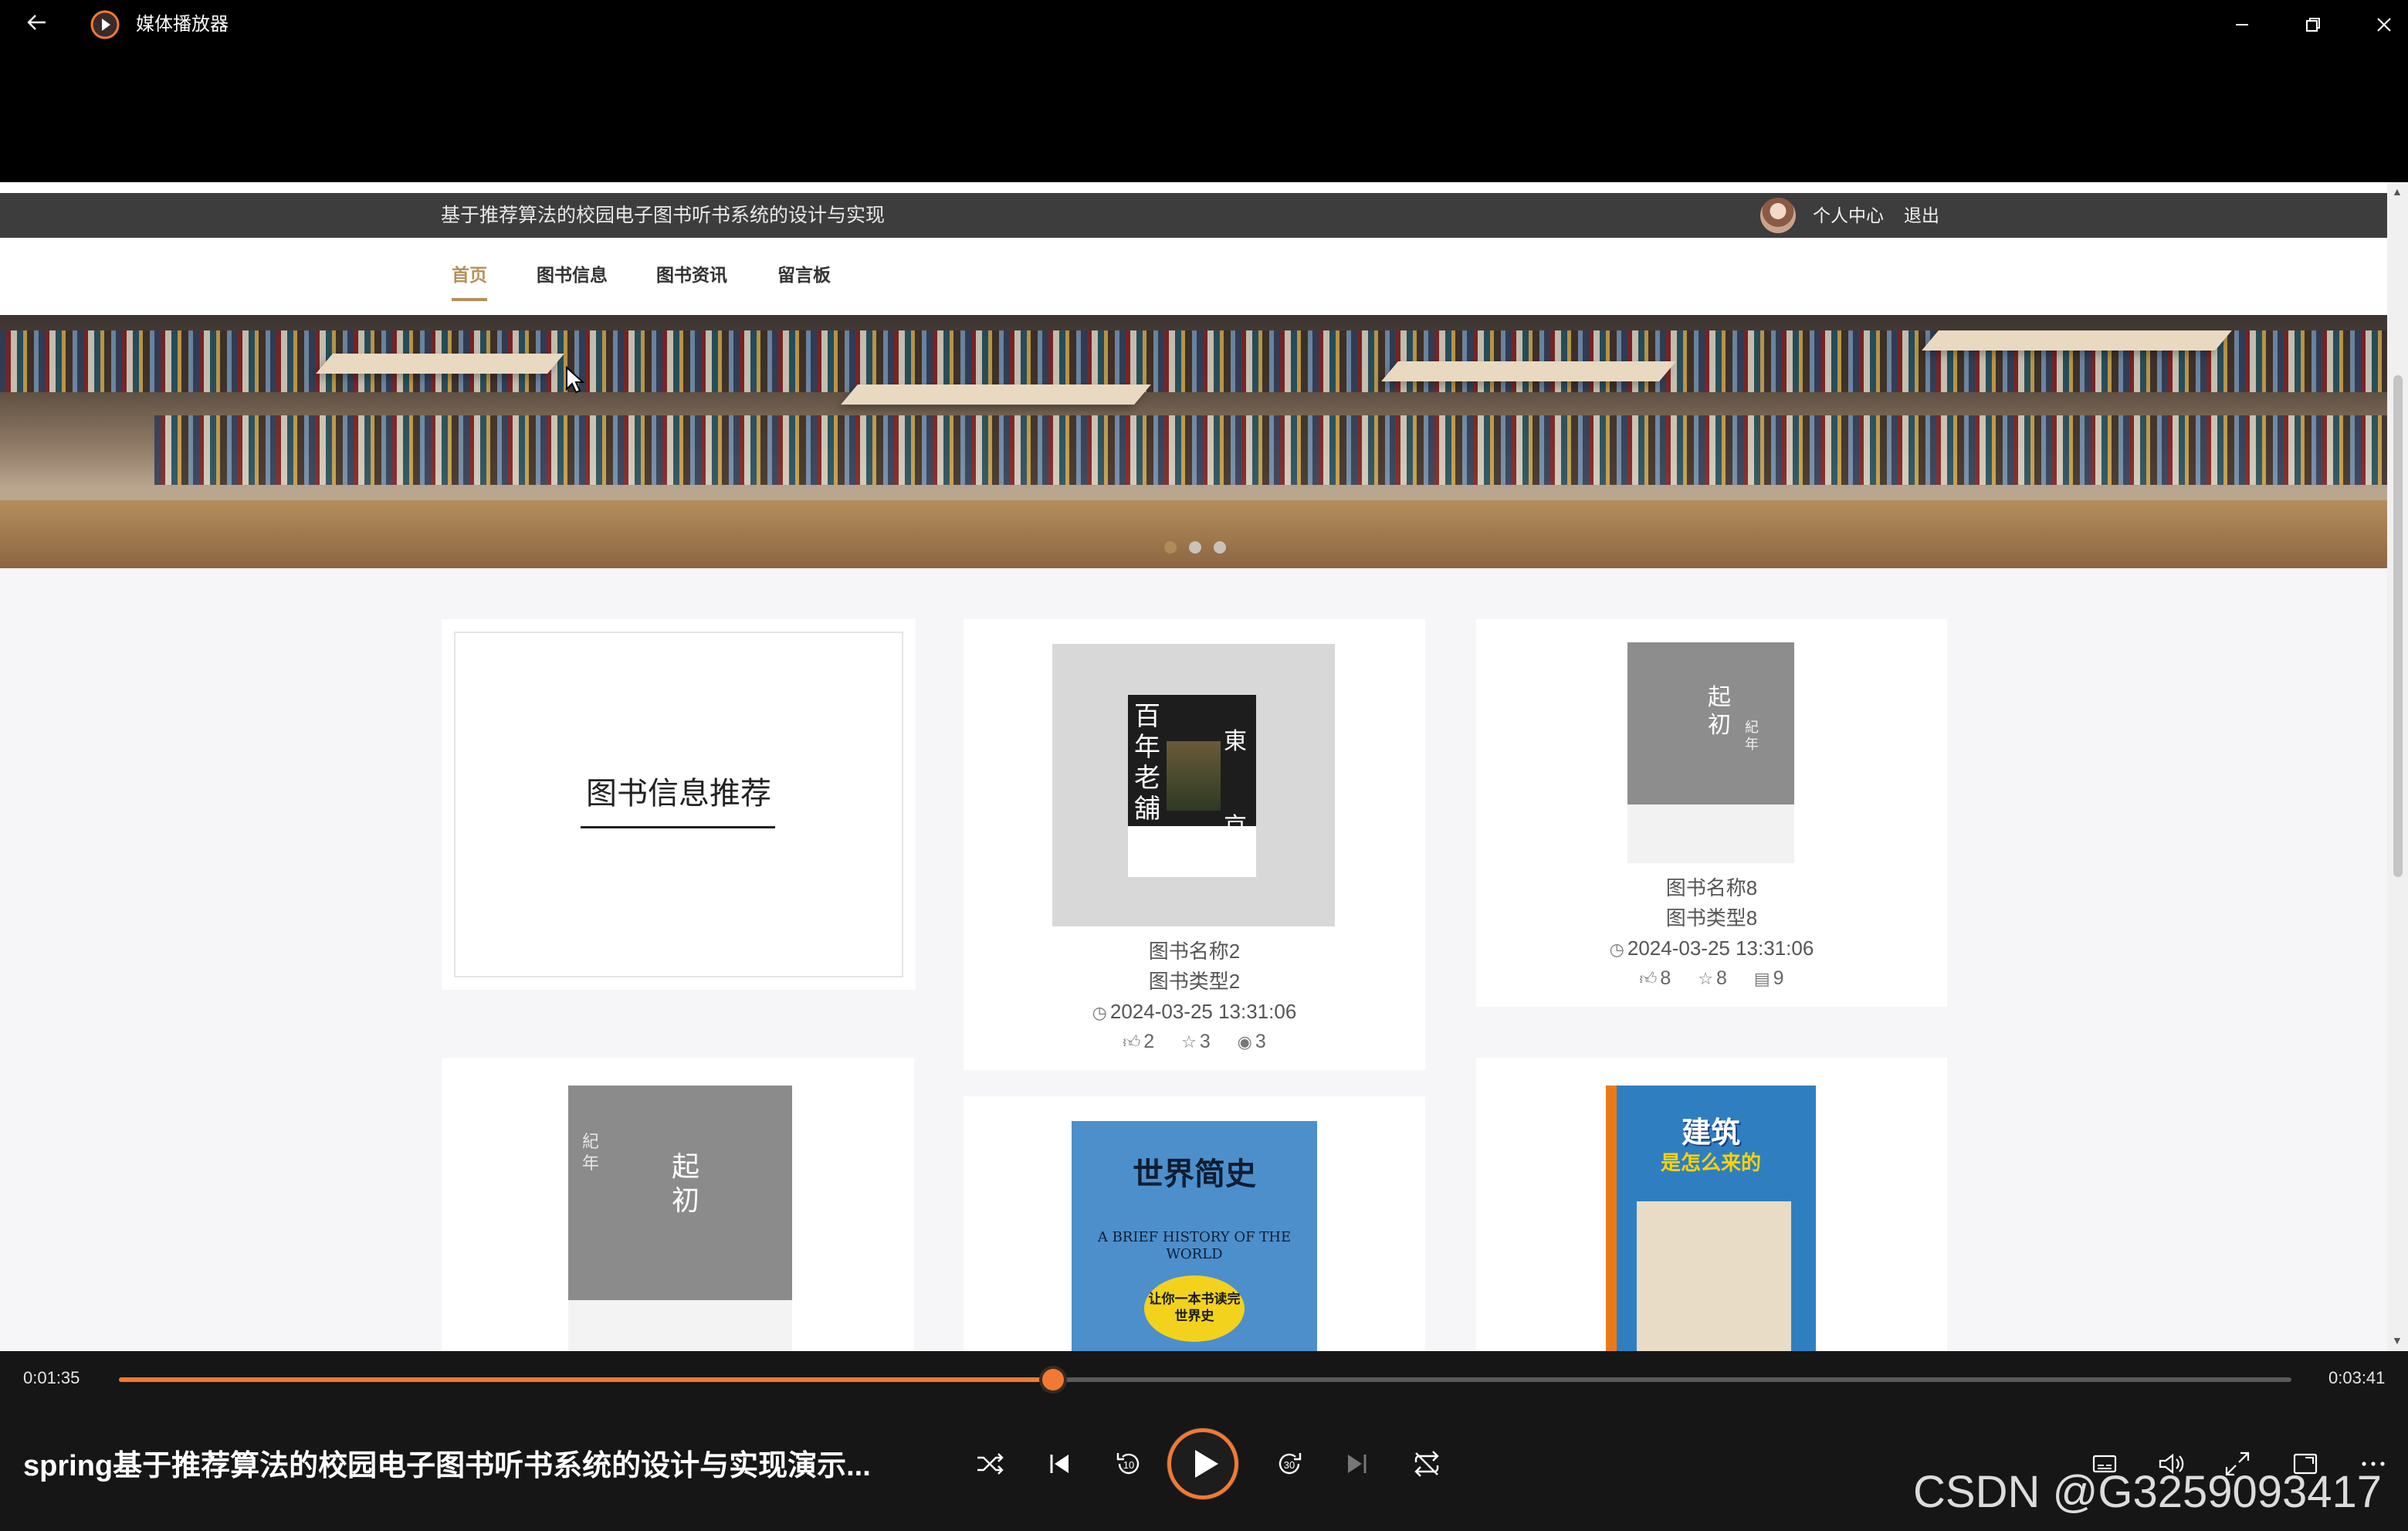  Describe the element at coordinates (1053, 1380) in the screenshot. I see `seek-knob` at that location.